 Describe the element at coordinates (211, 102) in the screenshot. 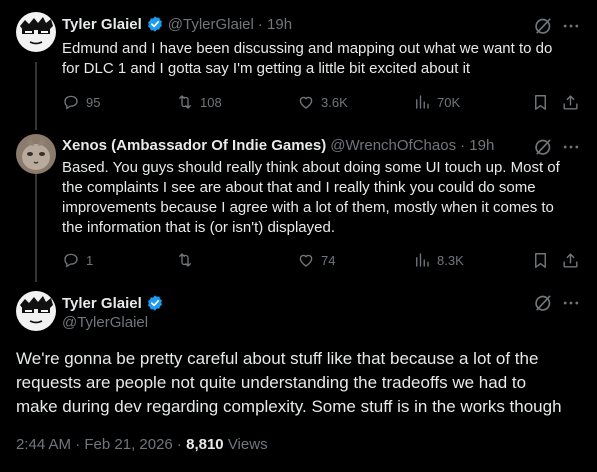

I see `repost-count: 108` at that location.